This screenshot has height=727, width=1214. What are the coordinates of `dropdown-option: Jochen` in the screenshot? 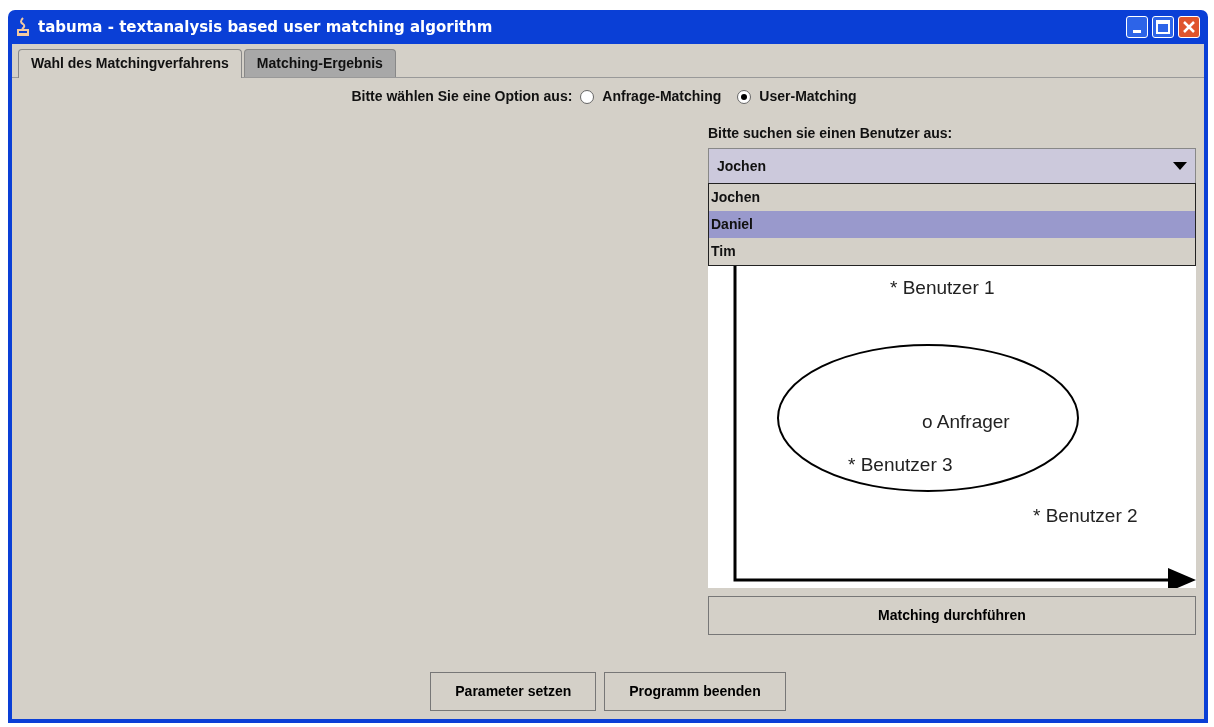 It's located at (952, 197).